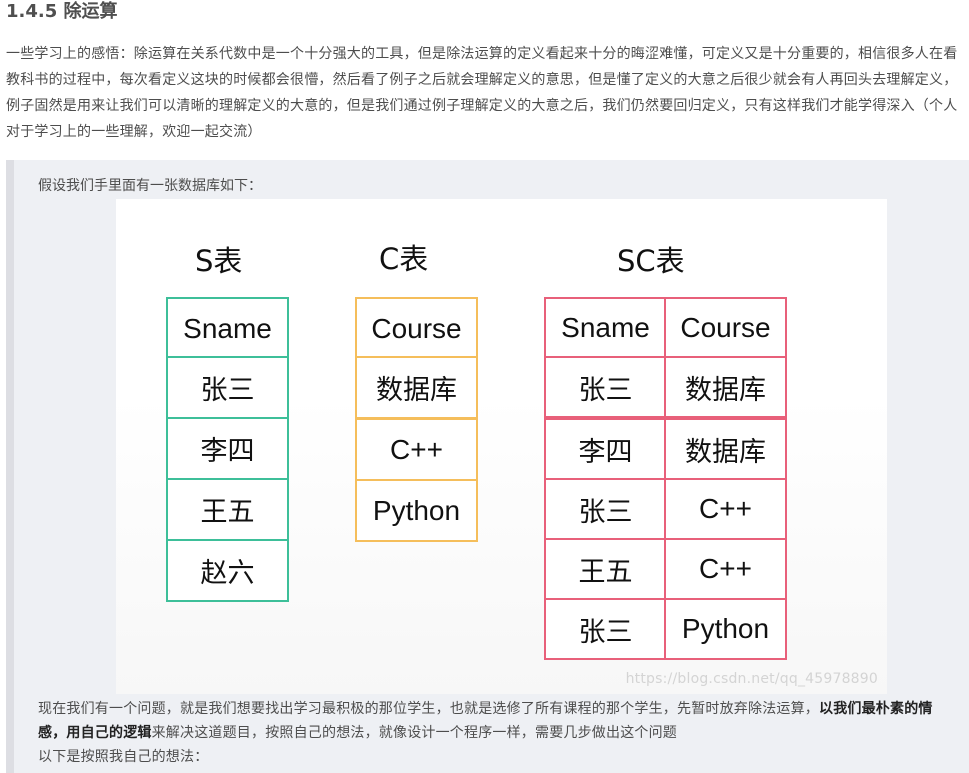  I want to click on sc-table-title: SC表, so click(651, 261).